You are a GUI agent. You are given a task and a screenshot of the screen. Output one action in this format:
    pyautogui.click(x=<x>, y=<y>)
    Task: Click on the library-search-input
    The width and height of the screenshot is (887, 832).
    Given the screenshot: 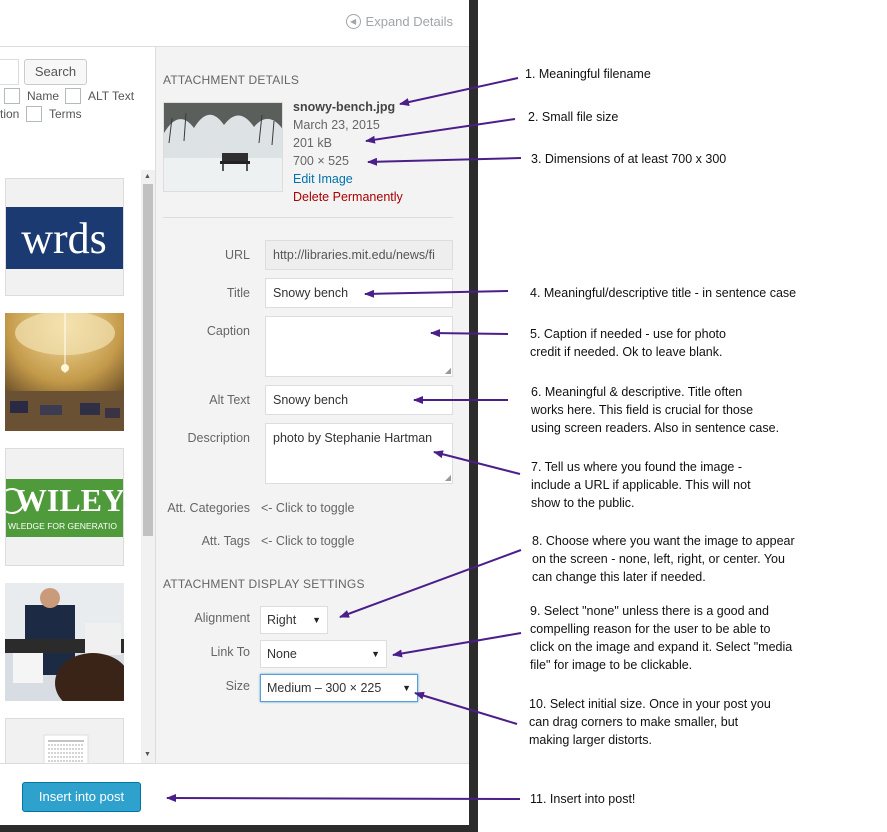 What is the action you would take?
    pyautogui.click(x=9, y=72)
    